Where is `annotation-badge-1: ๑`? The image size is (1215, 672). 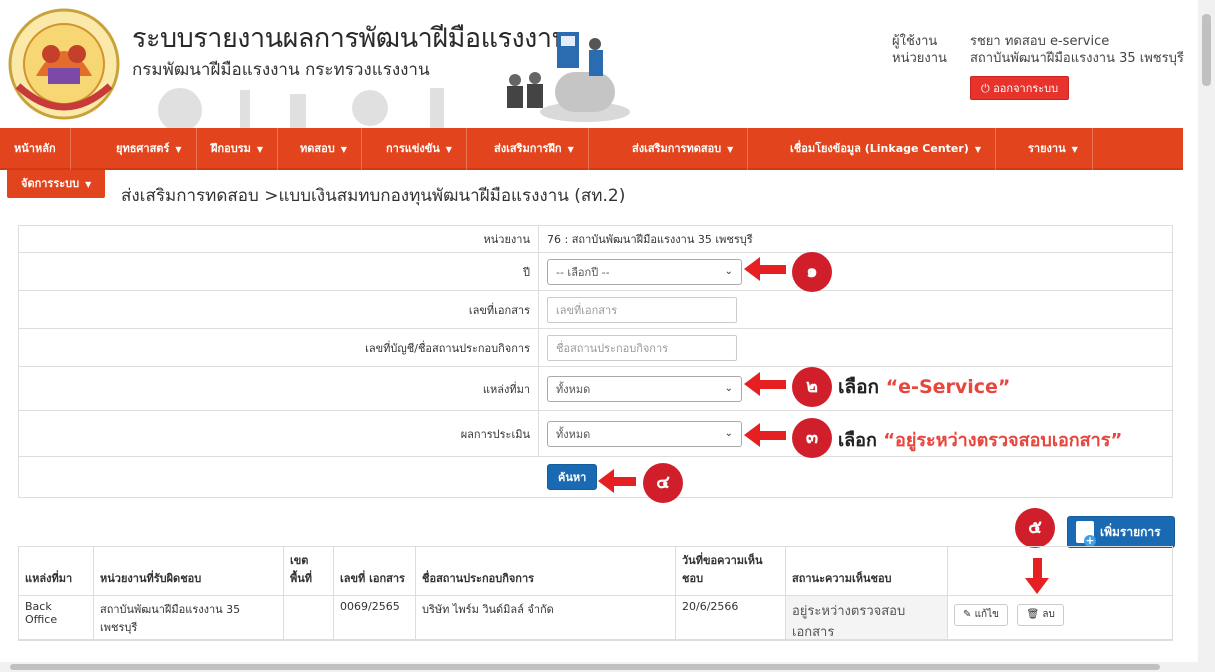
annotation-badge-1: ๑ is located at coordinates (812, 272).